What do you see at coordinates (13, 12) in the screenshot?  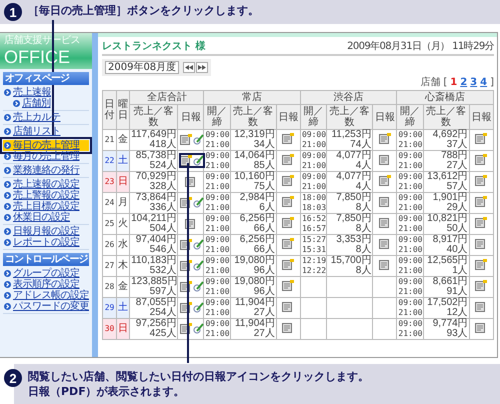 I see `step-number: 1` at bounding box center [13, 12].